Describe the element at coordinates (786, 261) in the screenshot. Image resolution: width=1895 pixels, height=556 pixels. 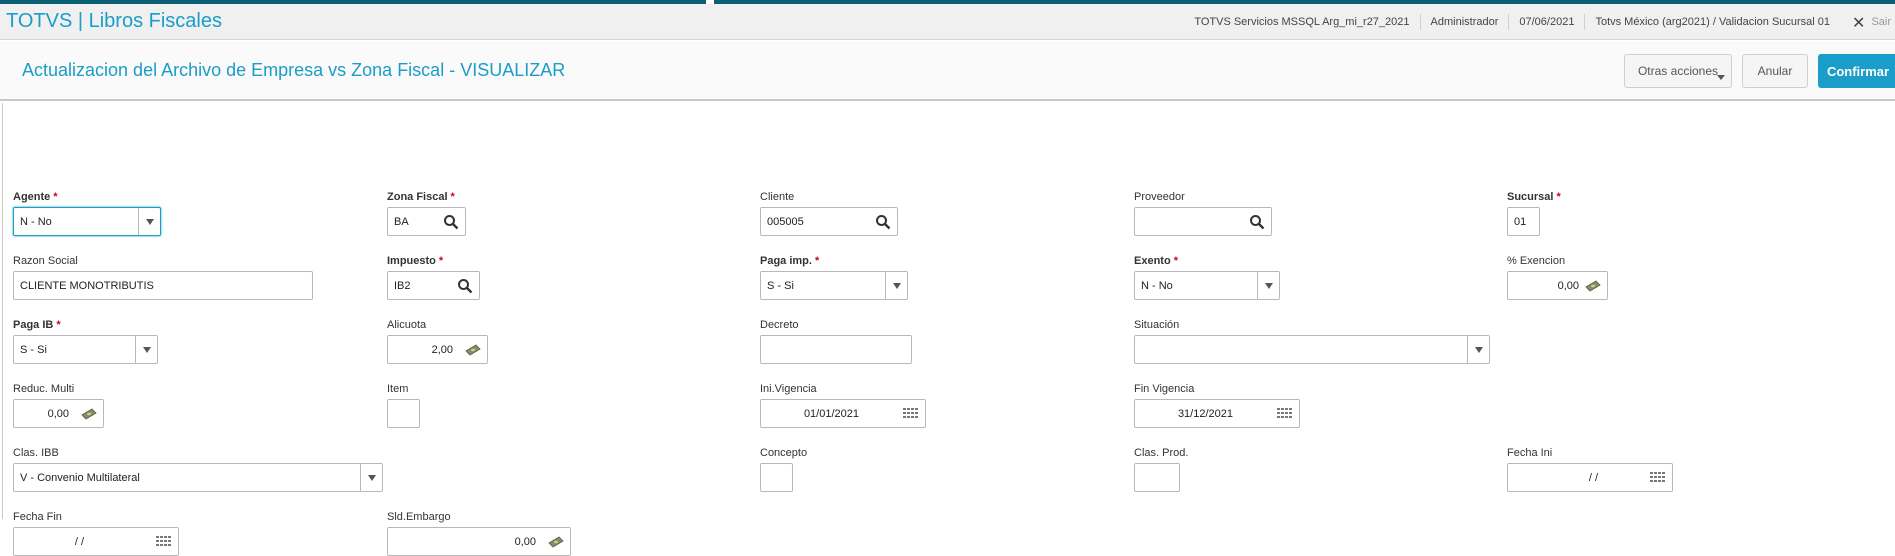
I see `paga-imp-label: Paga imp.` at that location.